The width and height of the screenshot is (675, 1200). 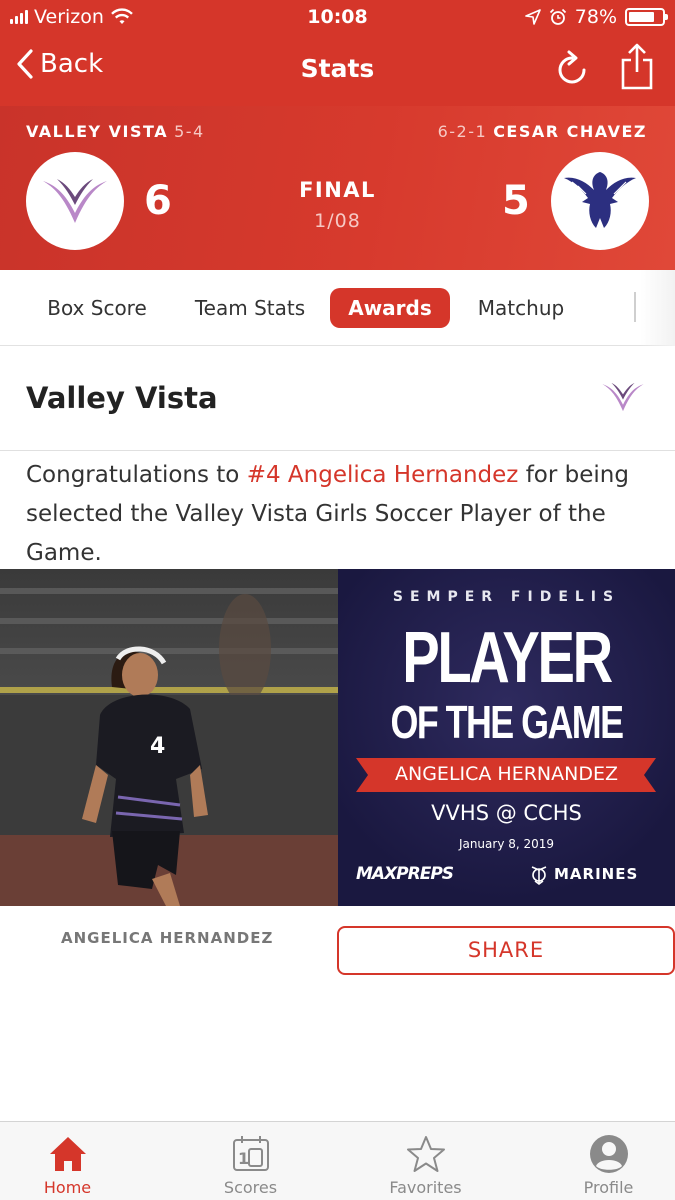 What do you see at coordinates (507, 658) in the screenshot?
I see `graphic-headline-player: PLAYER` at bounding box center [507, 658].